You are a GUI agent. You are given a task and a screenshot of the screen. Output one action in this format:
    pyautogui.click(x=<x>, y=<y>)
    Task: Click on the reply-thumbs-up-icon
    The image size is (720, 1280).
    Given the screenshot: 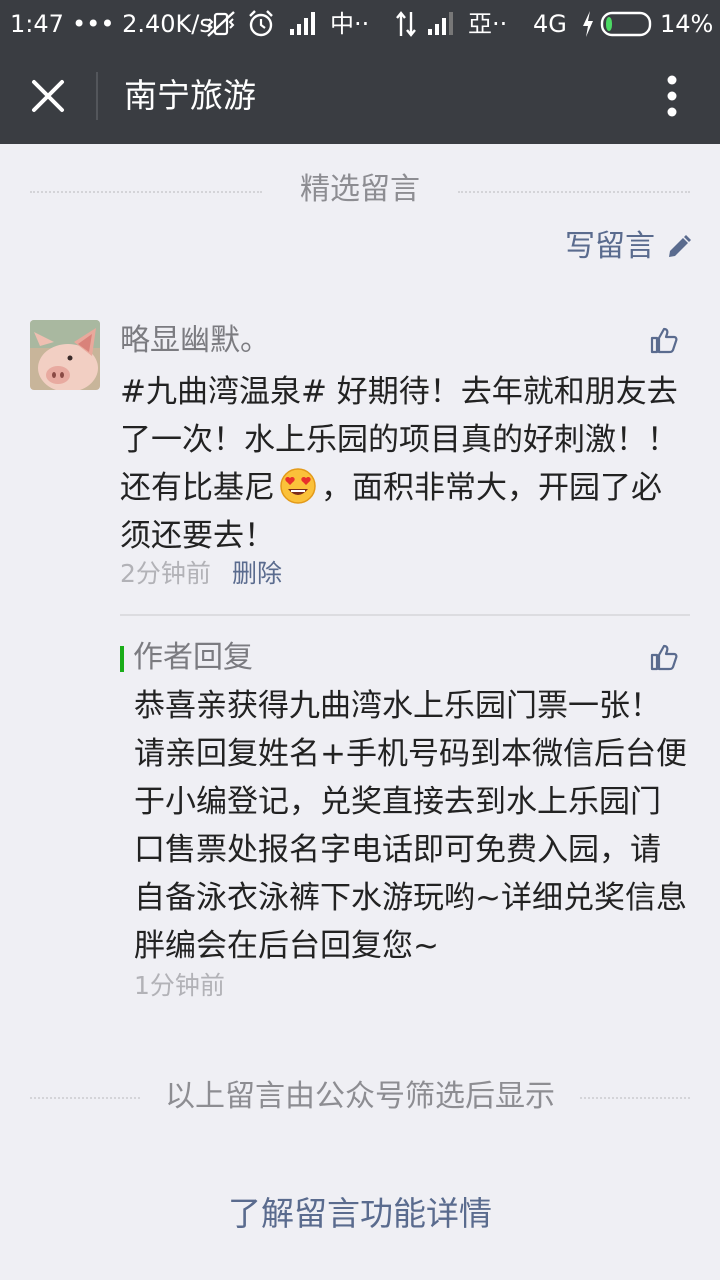 What is the action you would take?
    pyautogui.click(x=664, y=657)
    